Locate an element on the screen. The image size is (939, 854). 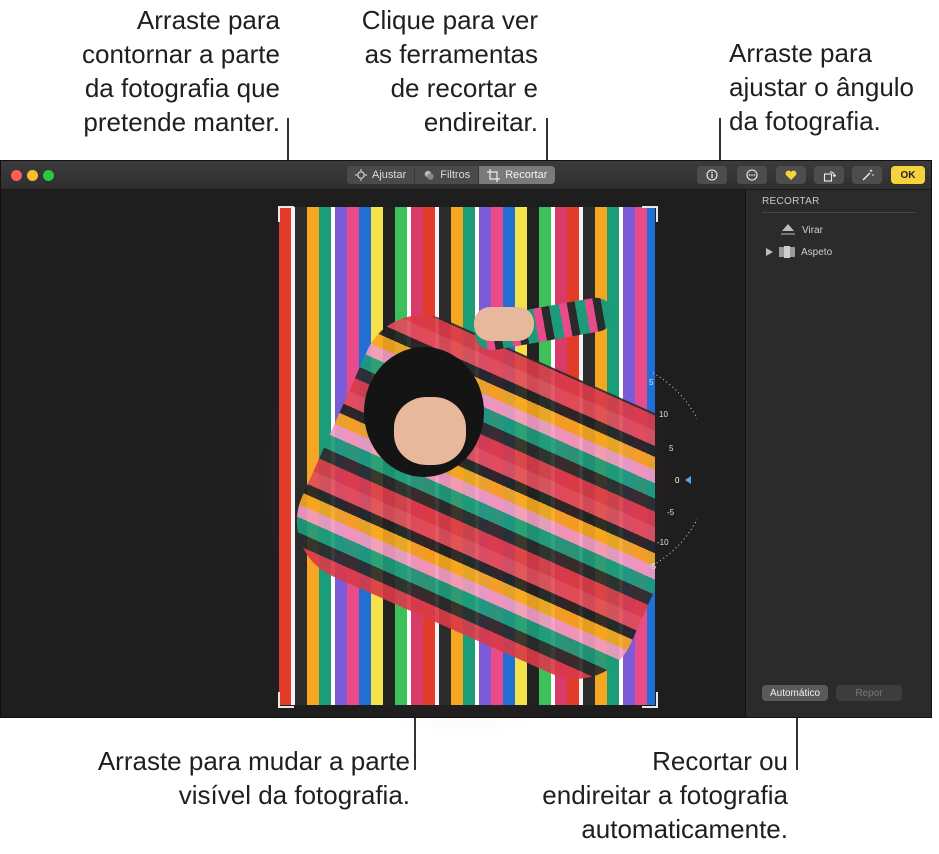
dial-tick-3: 0 is located at coordinates (677, 480).